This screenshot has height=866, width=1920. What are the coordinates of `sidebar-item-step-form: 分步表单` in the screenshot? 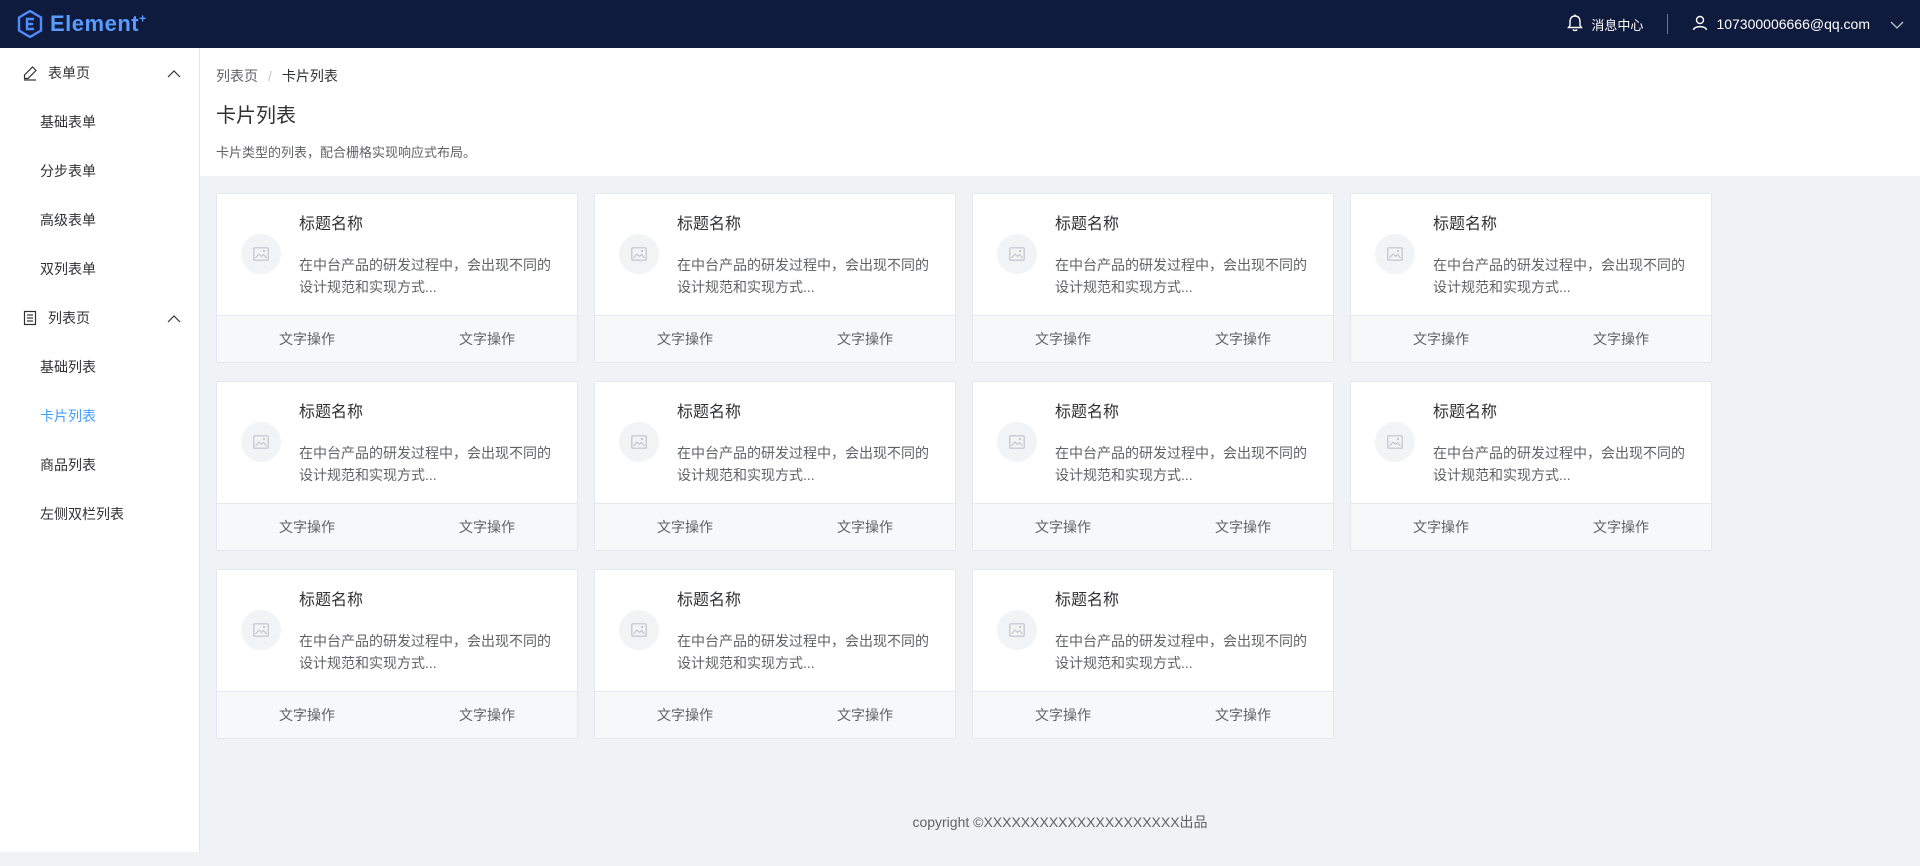 It's located at (99, 170).